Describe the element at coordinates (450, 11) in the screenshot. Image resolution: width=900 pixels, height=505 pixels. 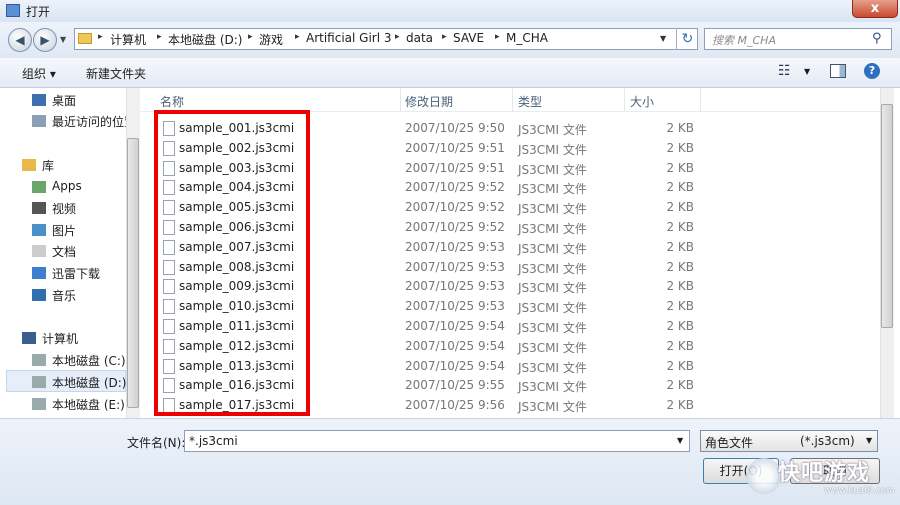
I see `title-bar` at that location.